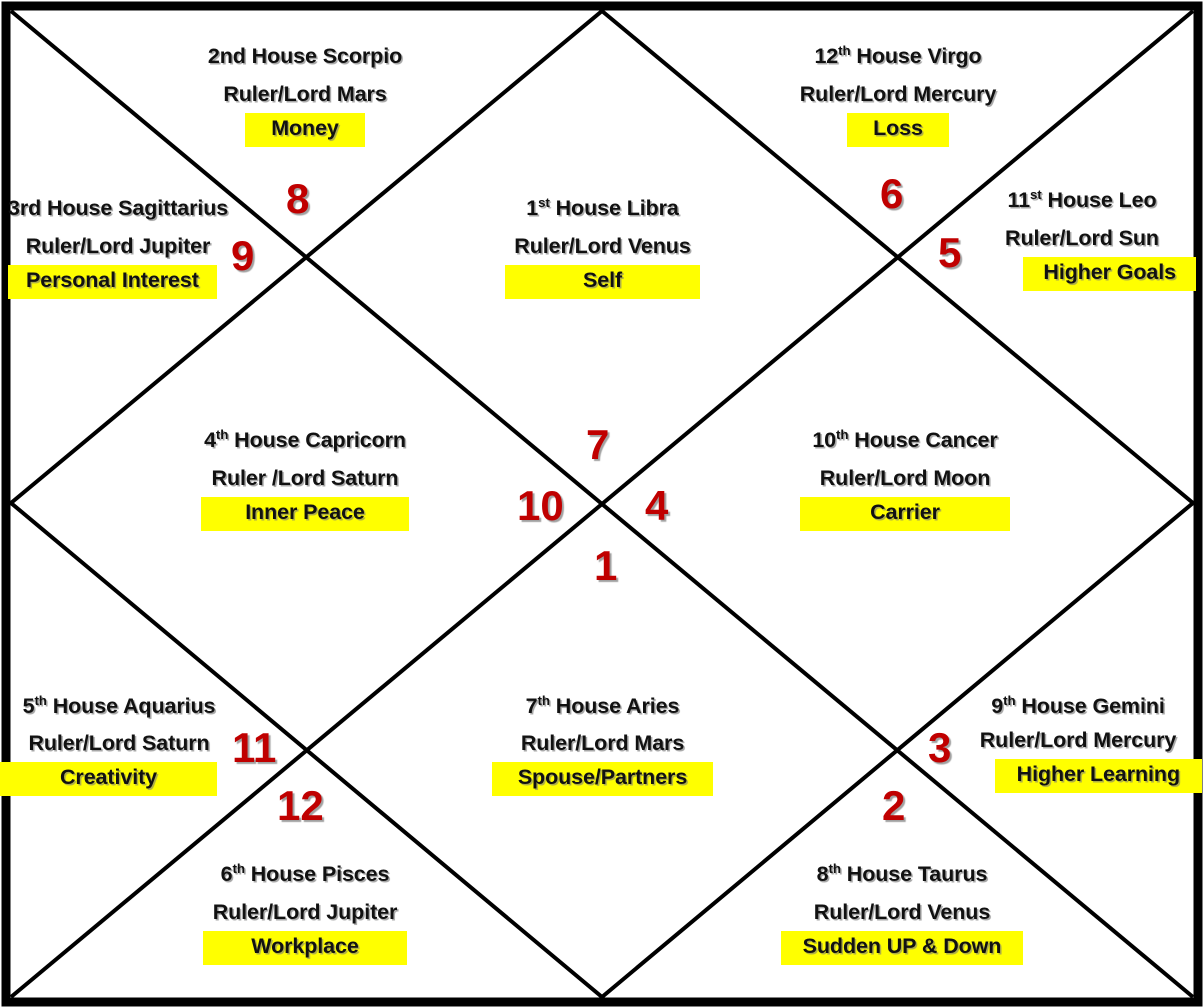 This screenshot has height=1008, width=1204. Describe the element at coordinates (254, 747) in the screenshot. I see `house-number-11: 11` at that location.